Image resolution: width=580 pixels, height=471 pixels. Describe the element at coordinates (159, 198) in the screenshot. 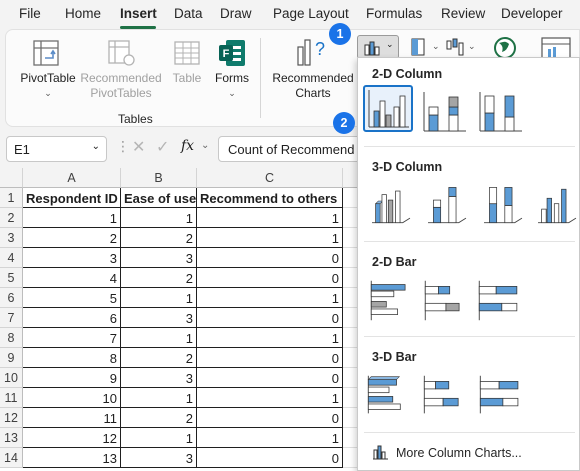

I see `header-cell: Ease of use` at that location.